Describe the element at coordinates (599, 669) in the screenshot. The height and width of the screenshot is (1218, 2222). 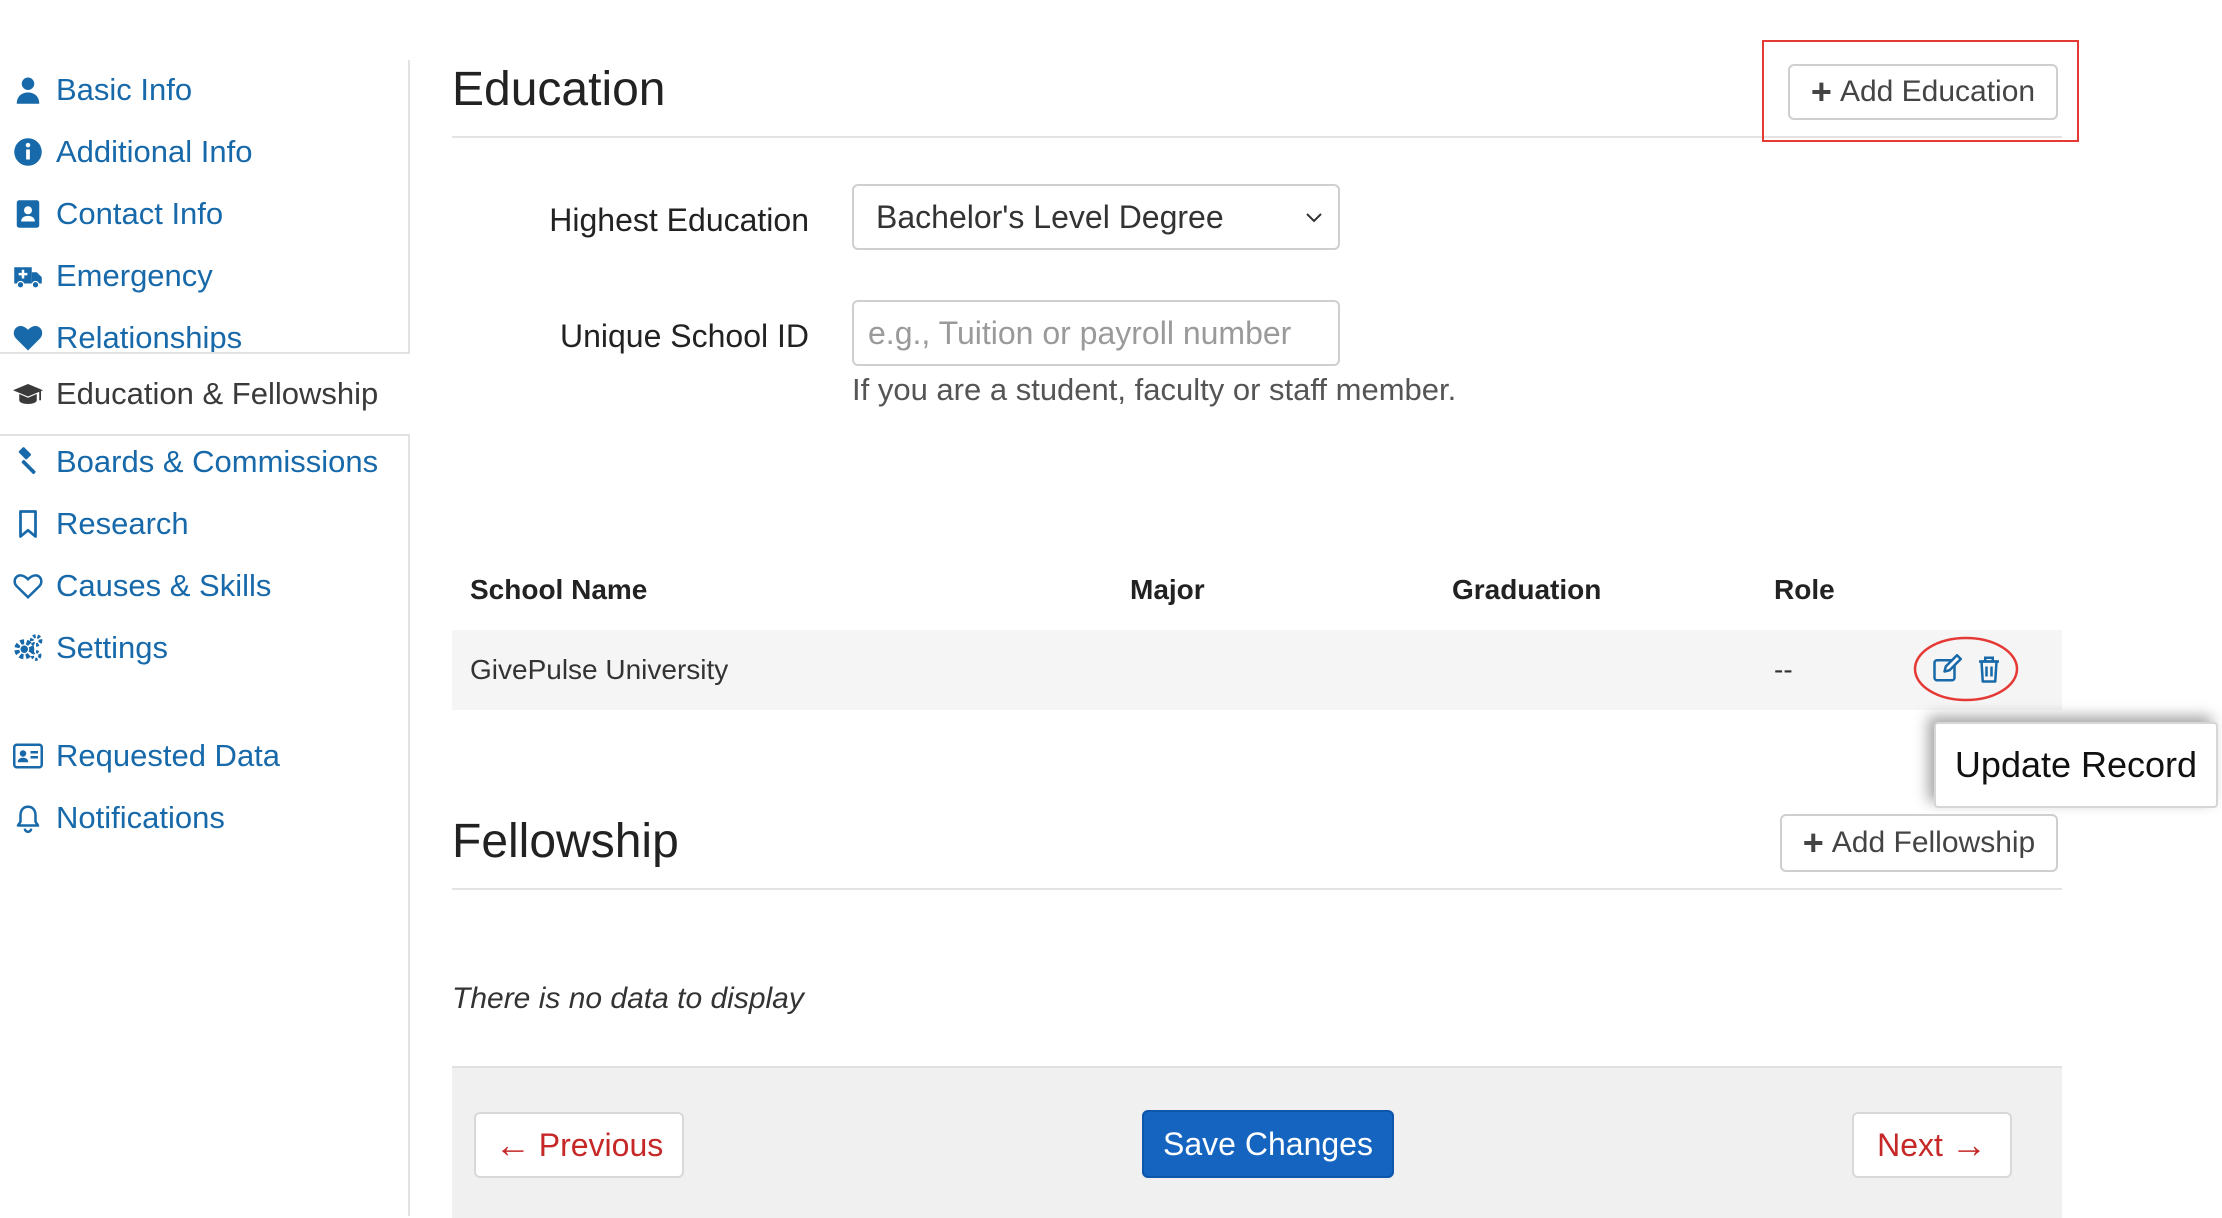
I see `cell-school-name: GivePulse University` at that location.